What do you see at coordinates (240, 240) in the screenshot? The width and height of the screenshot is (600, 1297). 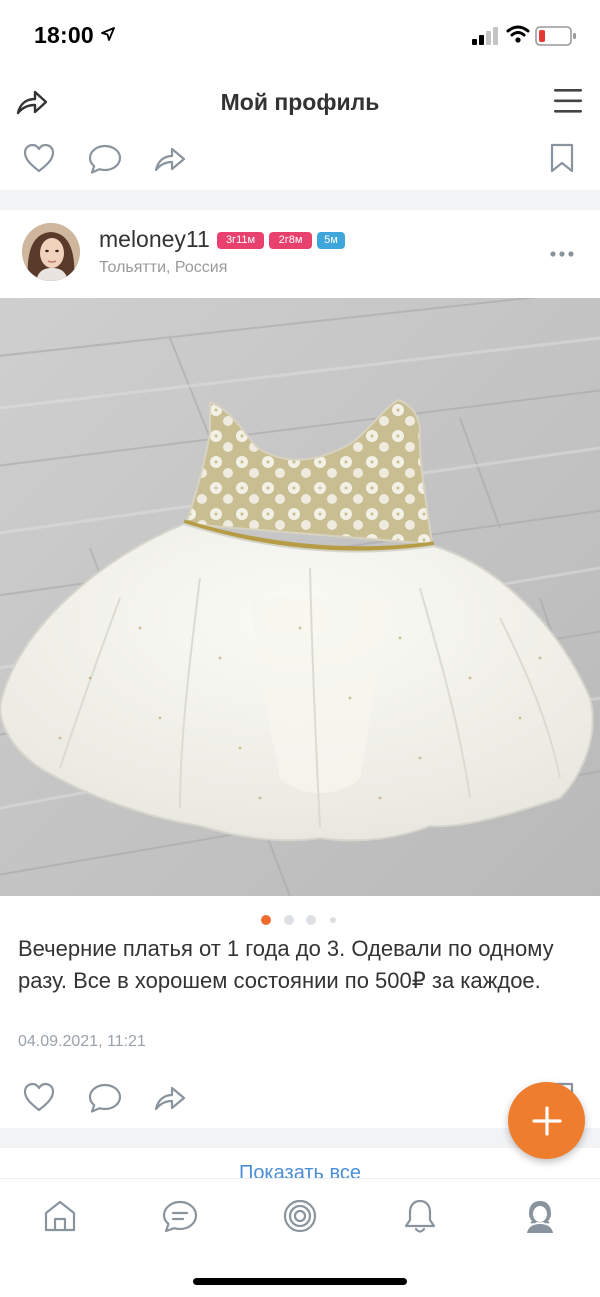 I see `child-age-badge: 3г11м` at bounding box center [240, 240].